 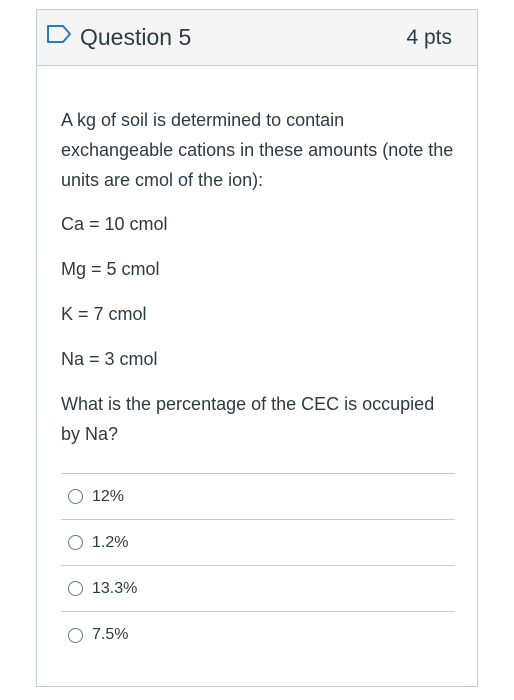 I want to click on cation-line-k: K = 7 cmol, so click(x=104, y=314).